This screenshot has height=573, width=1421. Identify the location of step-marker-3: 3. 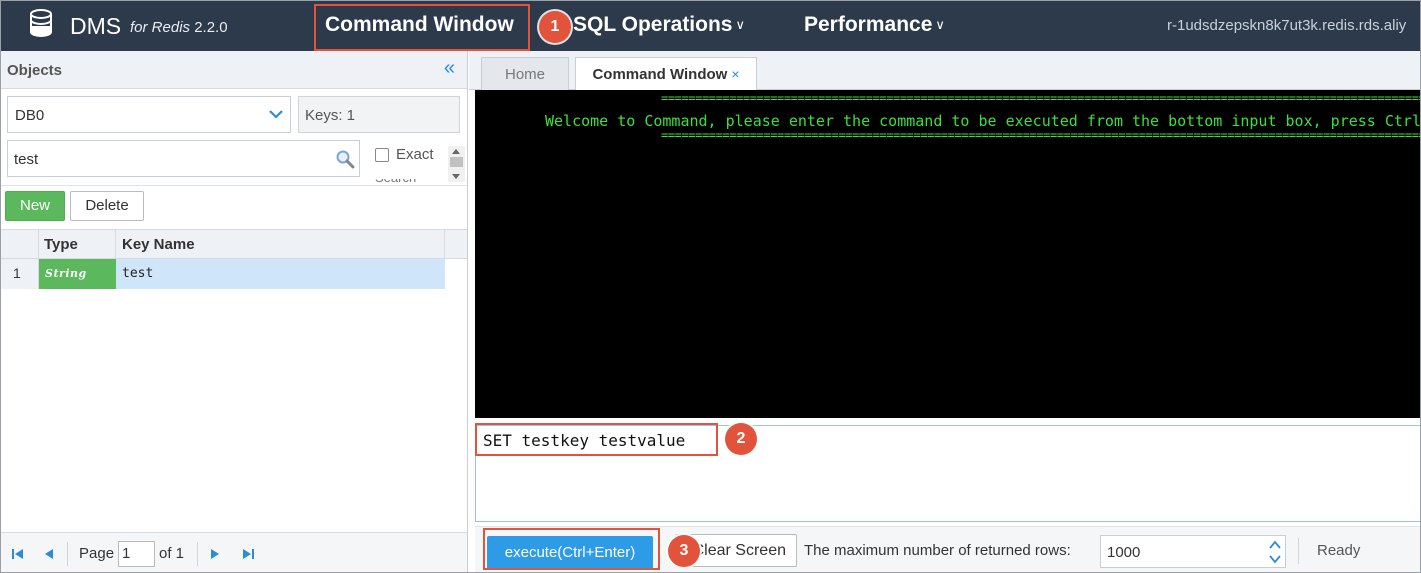
(684, 551).